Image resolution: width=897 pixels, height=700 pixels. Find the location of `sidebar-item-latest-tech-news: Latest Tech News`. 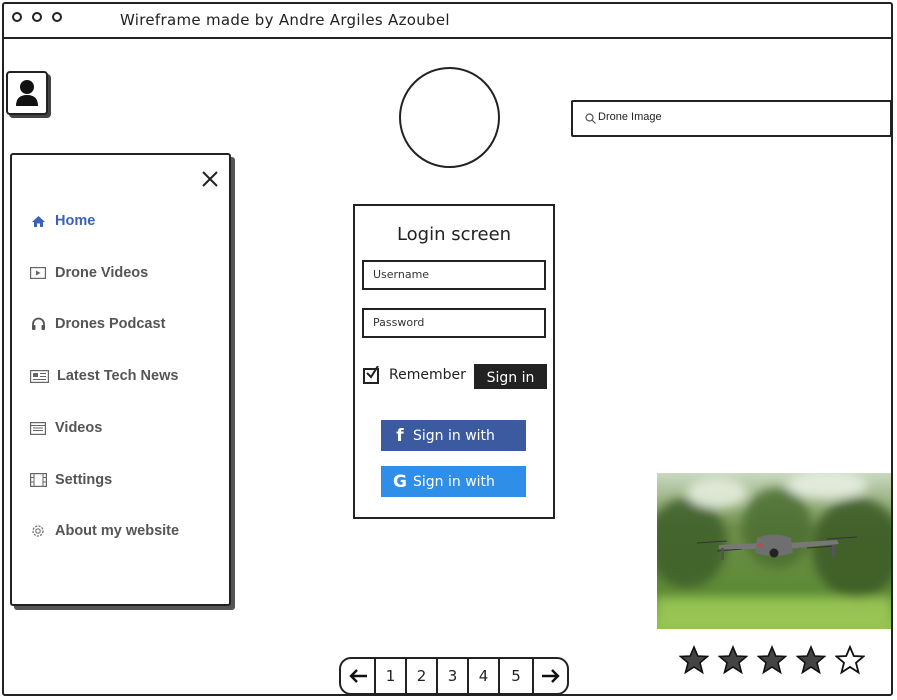

sidebar-item-latest-tech-news: Latest Tech News is located at coordinates (103, 376).